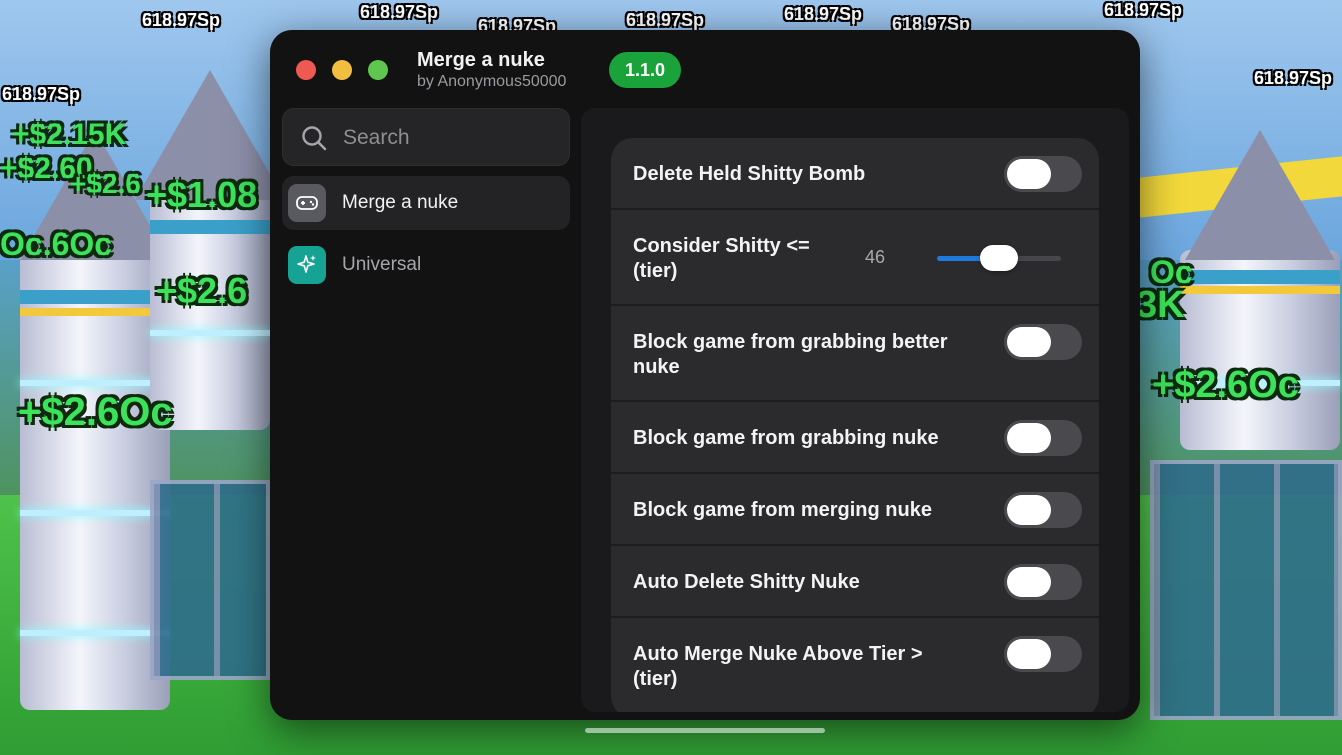 The image size is (1342, 755). What do you see at coordinates (69, 134) in the screenshot?
I see `money-popup: +$2.15K` at bounding box center [69, 134].